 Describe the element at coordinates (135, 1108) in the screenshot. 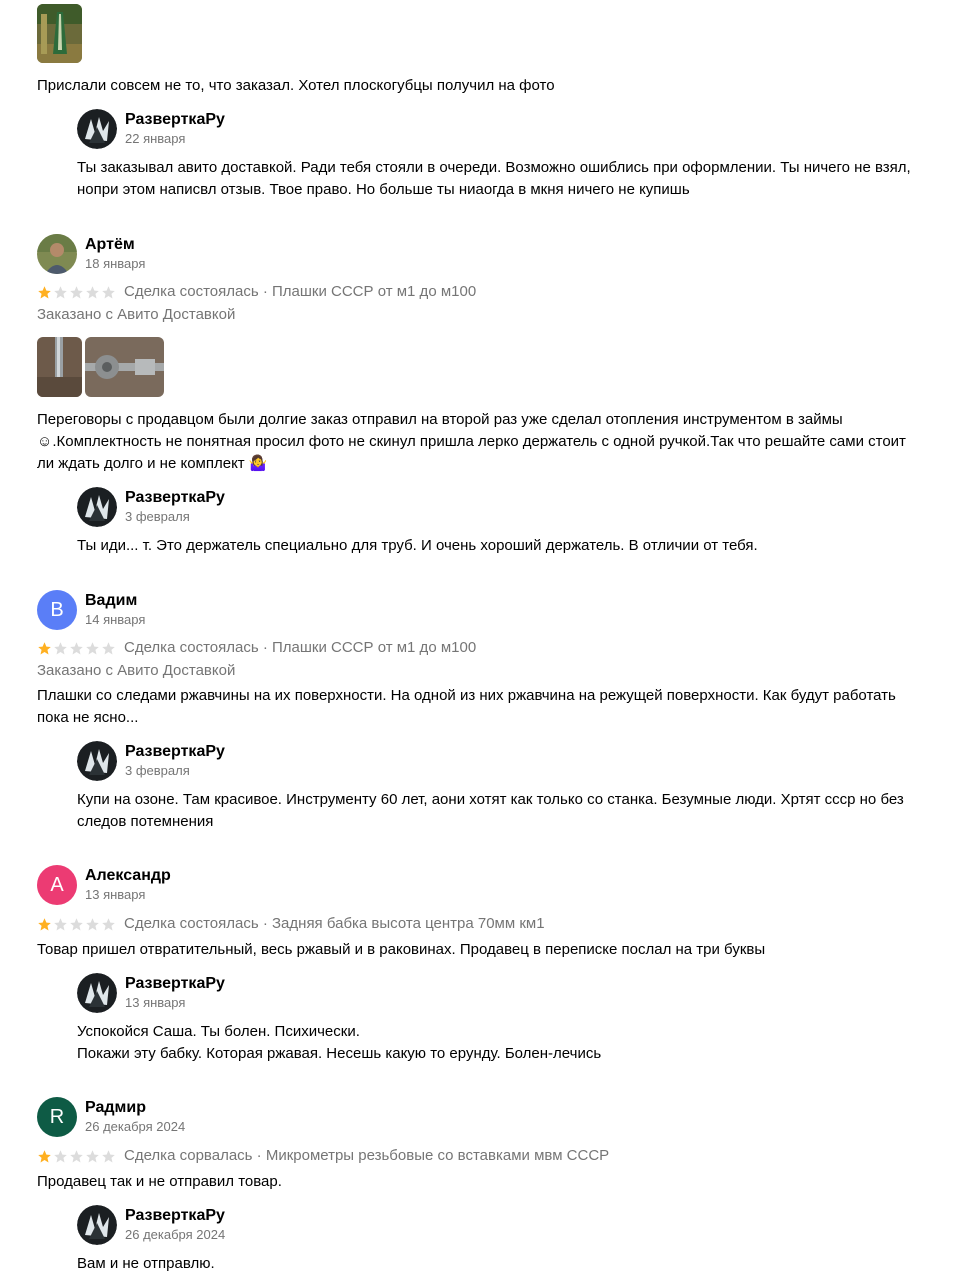

I see `user-name: Радмир` at that location.